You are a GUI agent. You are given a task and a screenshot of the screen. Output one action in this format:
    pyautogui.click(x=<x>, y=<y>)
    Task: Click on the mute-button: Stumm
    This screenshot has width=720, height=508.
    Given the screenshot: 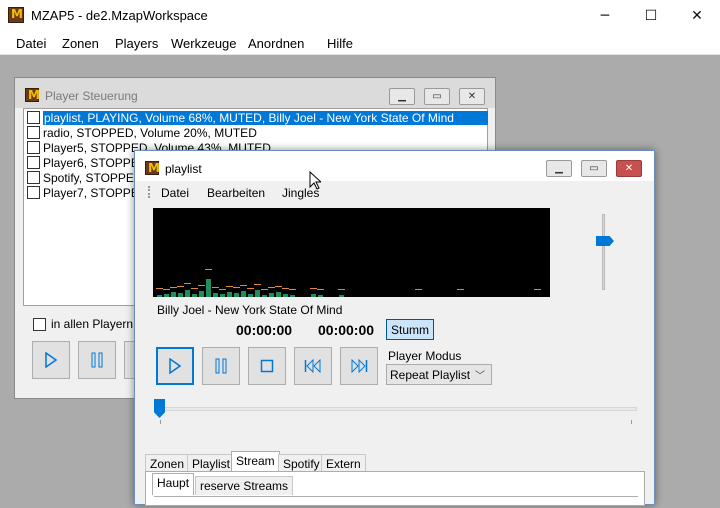 What is the action you would take?
    pyautogui.click(x=410, y=329)
    